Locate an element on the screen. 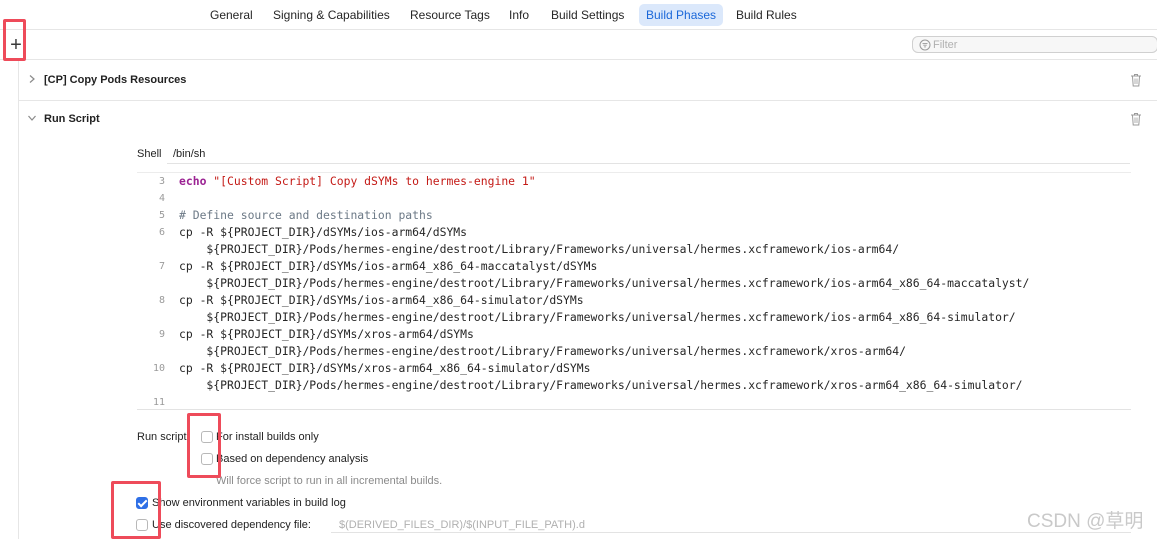 The image size is (1157, 539). show-env-checkbox is located at coordinates (142, 503).